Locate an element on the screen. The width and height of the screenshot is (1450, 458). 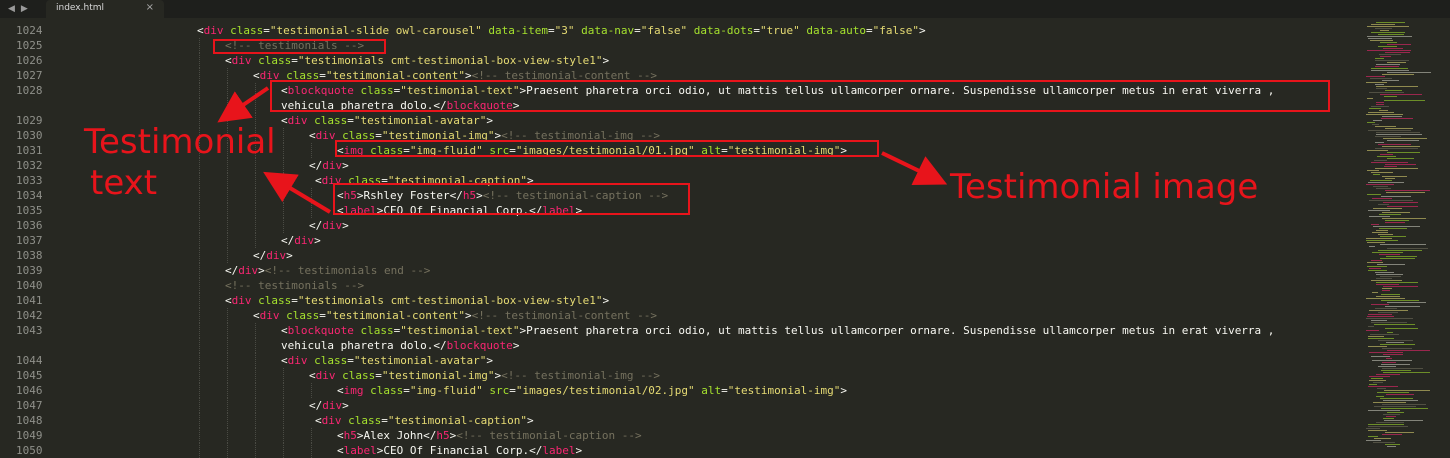
label-testimonial-image: Testimonial image is located at coordinates (1104, 187).